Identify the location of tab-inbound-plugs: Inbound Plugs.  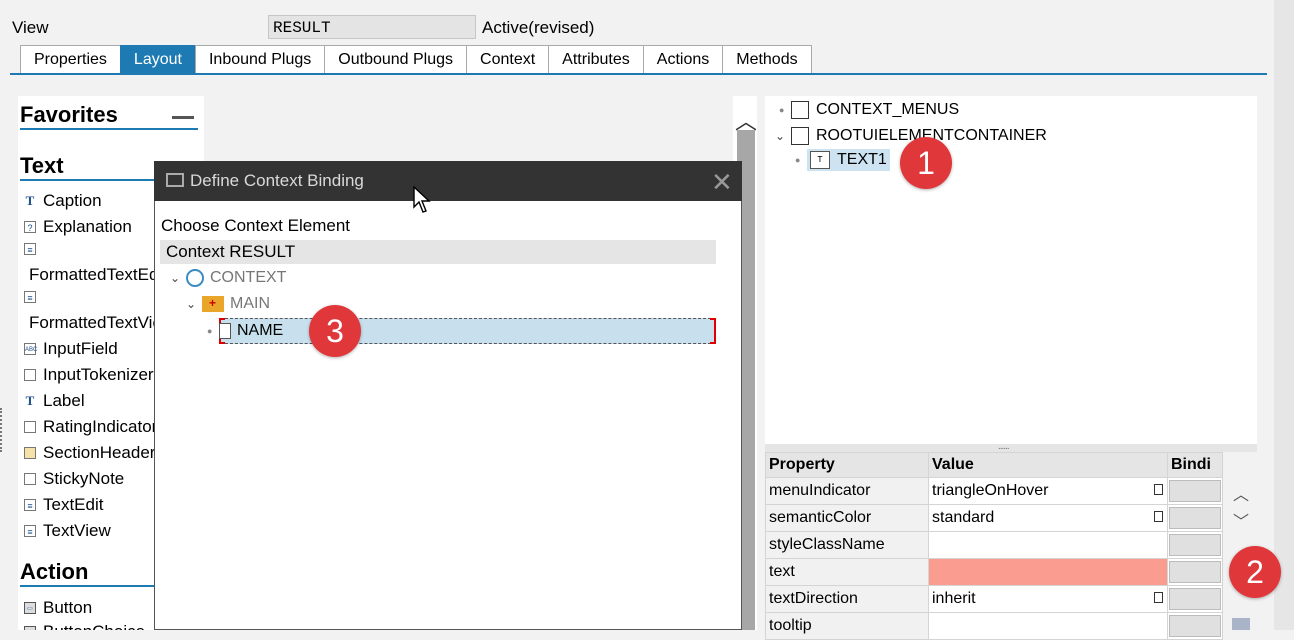
(260, 59).